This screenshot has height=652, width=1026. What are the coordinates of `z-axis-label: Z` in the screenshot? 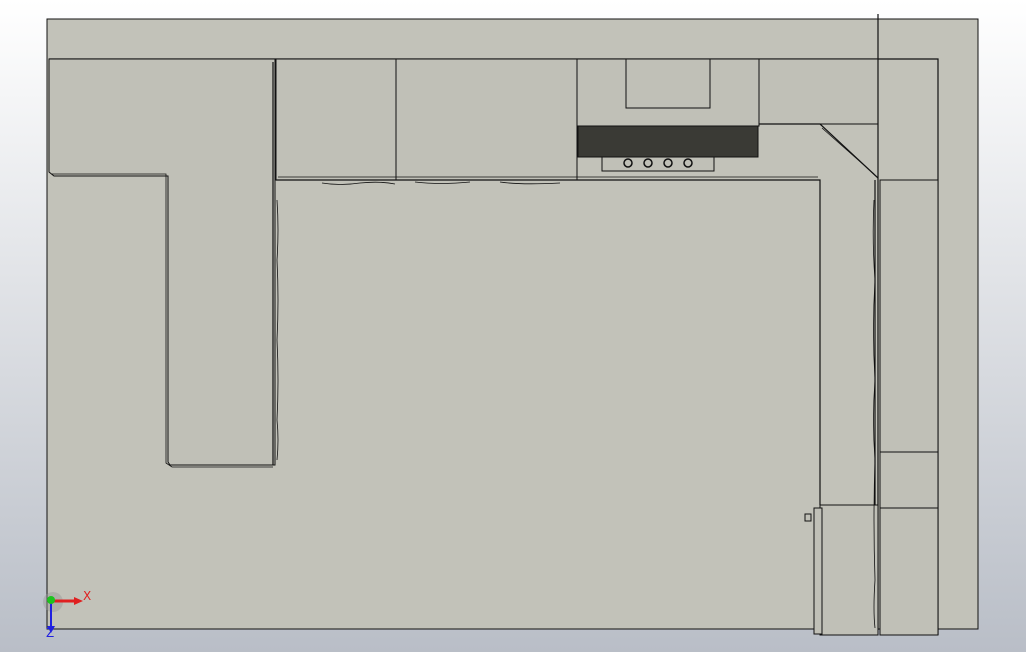 It's located at (50, 633).